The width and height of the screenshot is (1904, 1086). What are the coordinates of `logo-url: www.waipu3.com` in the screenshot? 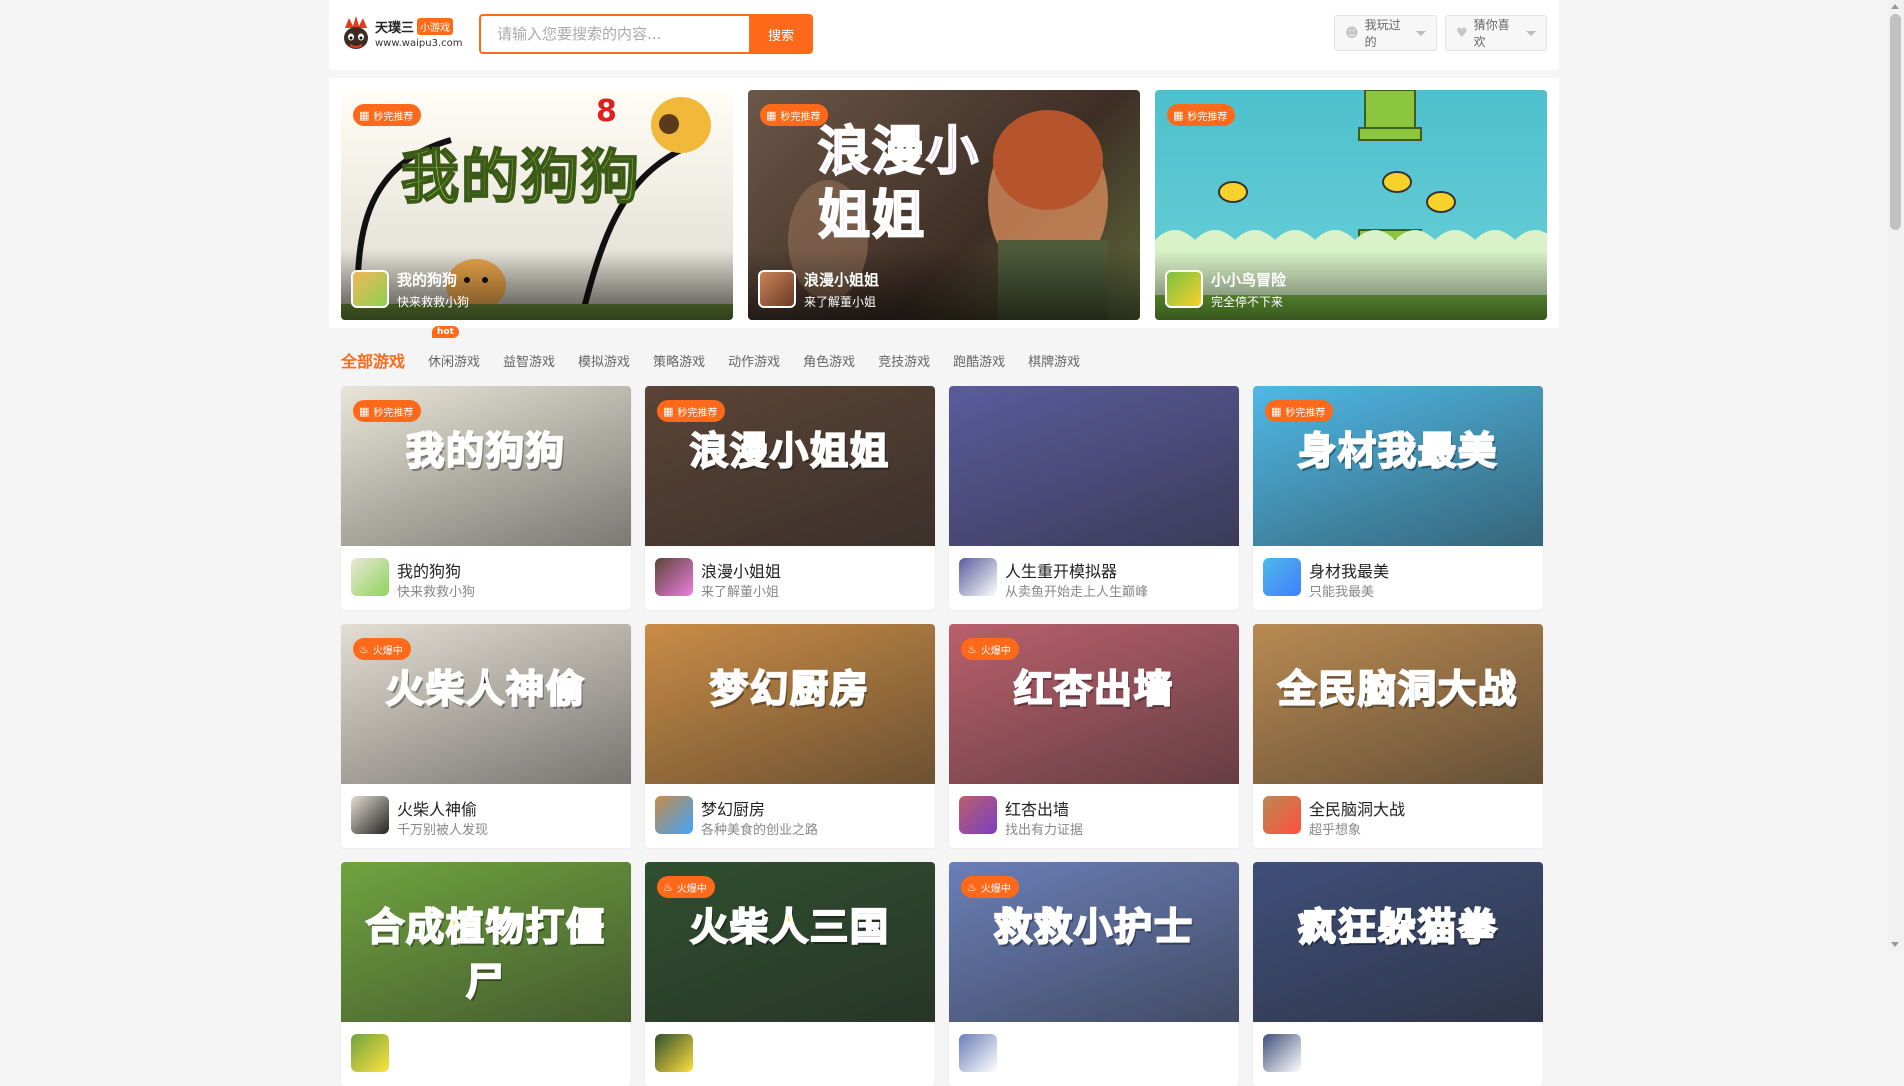 It's located at (419, 43).